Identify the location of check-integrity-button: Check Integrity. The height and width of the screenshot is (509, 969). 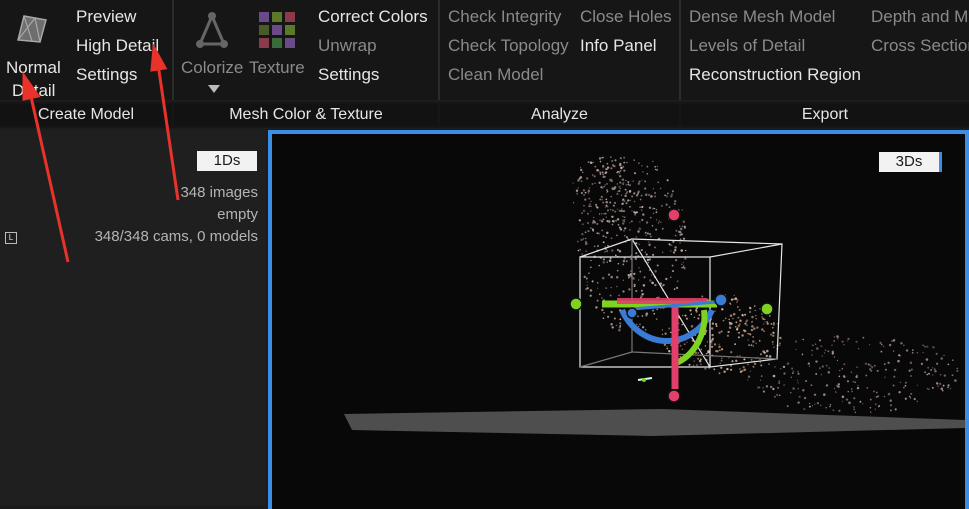
(504, 17).